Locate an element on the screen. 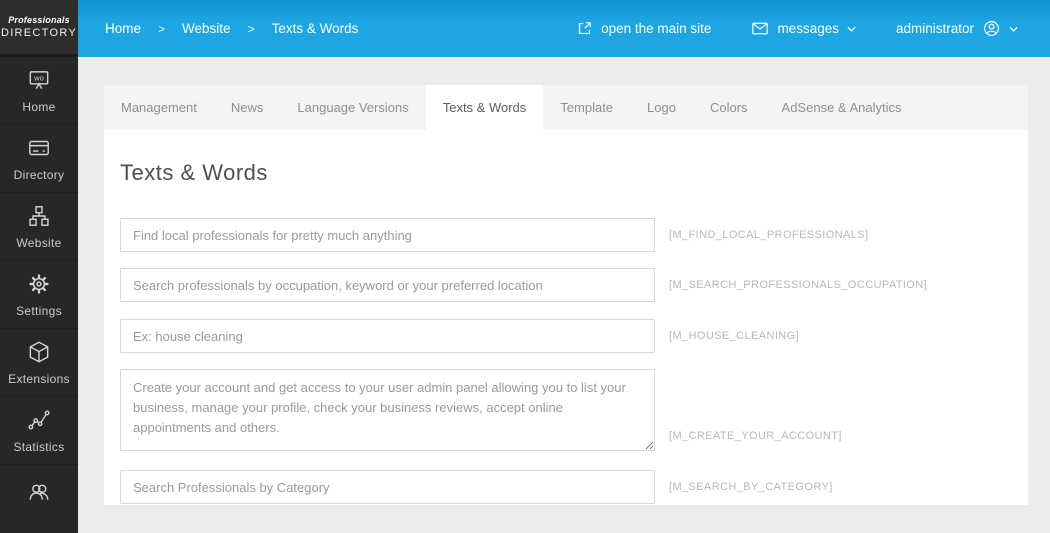 The height and width of the screenshot is (533, 1050). open-main-site-label: open the main site is located at coordinates (656, 28).